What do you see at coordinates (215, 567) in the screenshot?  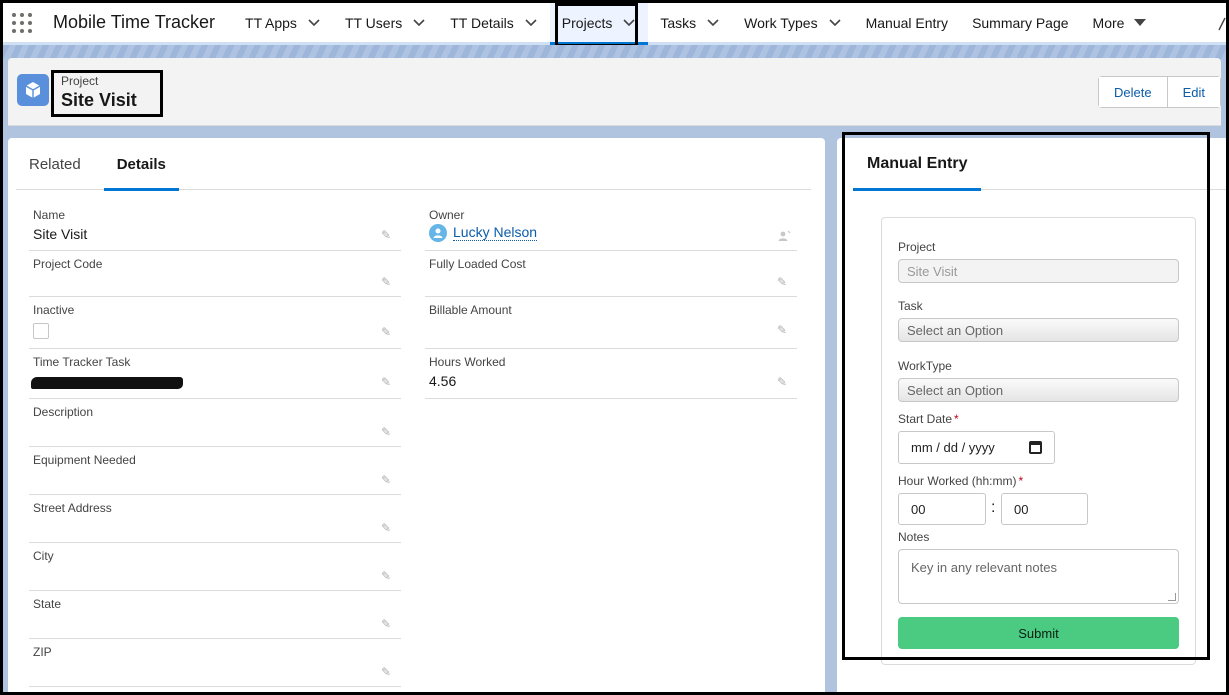 I see `field-city: City ✎` at bounding box center [215, 567].